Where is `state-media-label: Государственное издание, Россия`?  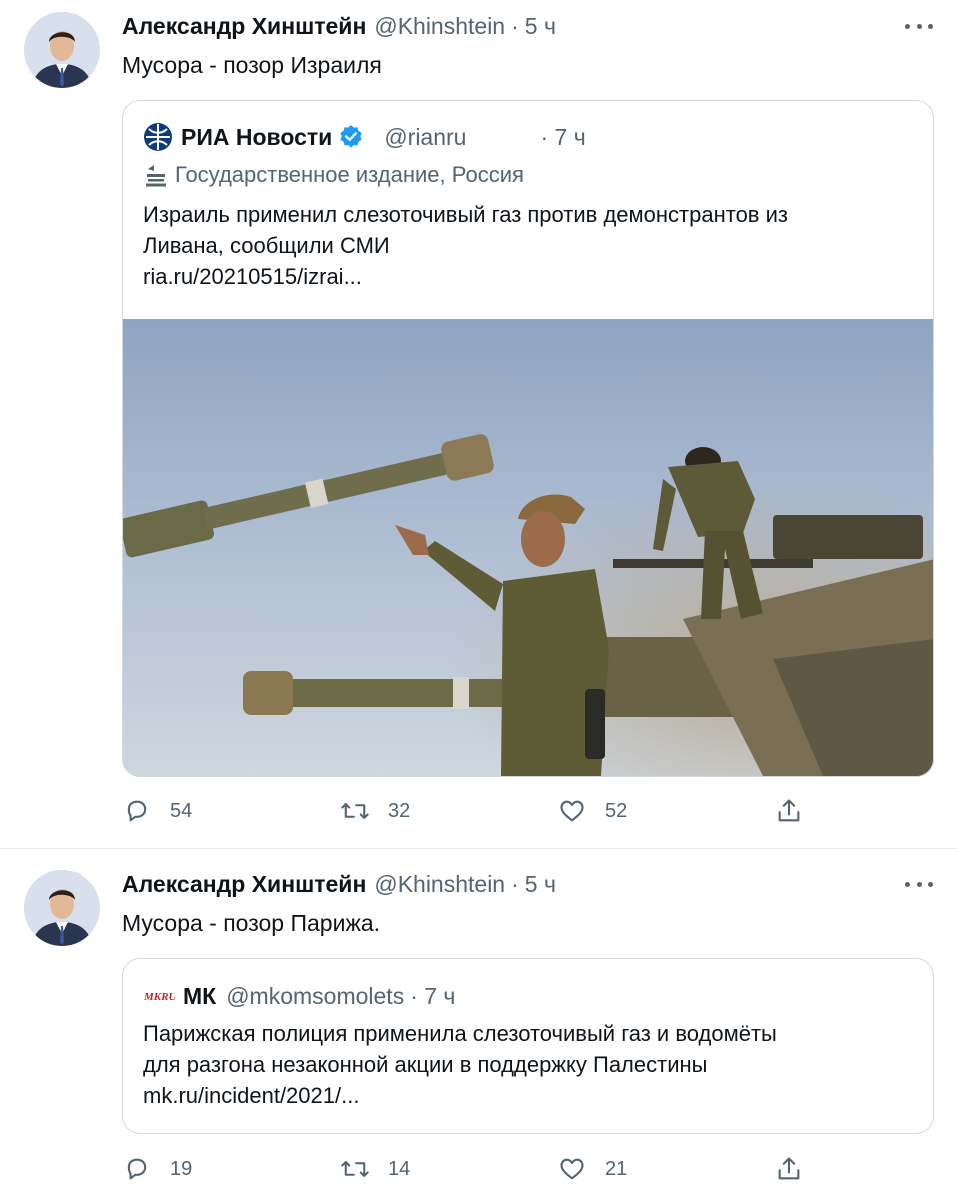
state-media-label: Государственное издание, Россия is located at coordinates (333, 175).